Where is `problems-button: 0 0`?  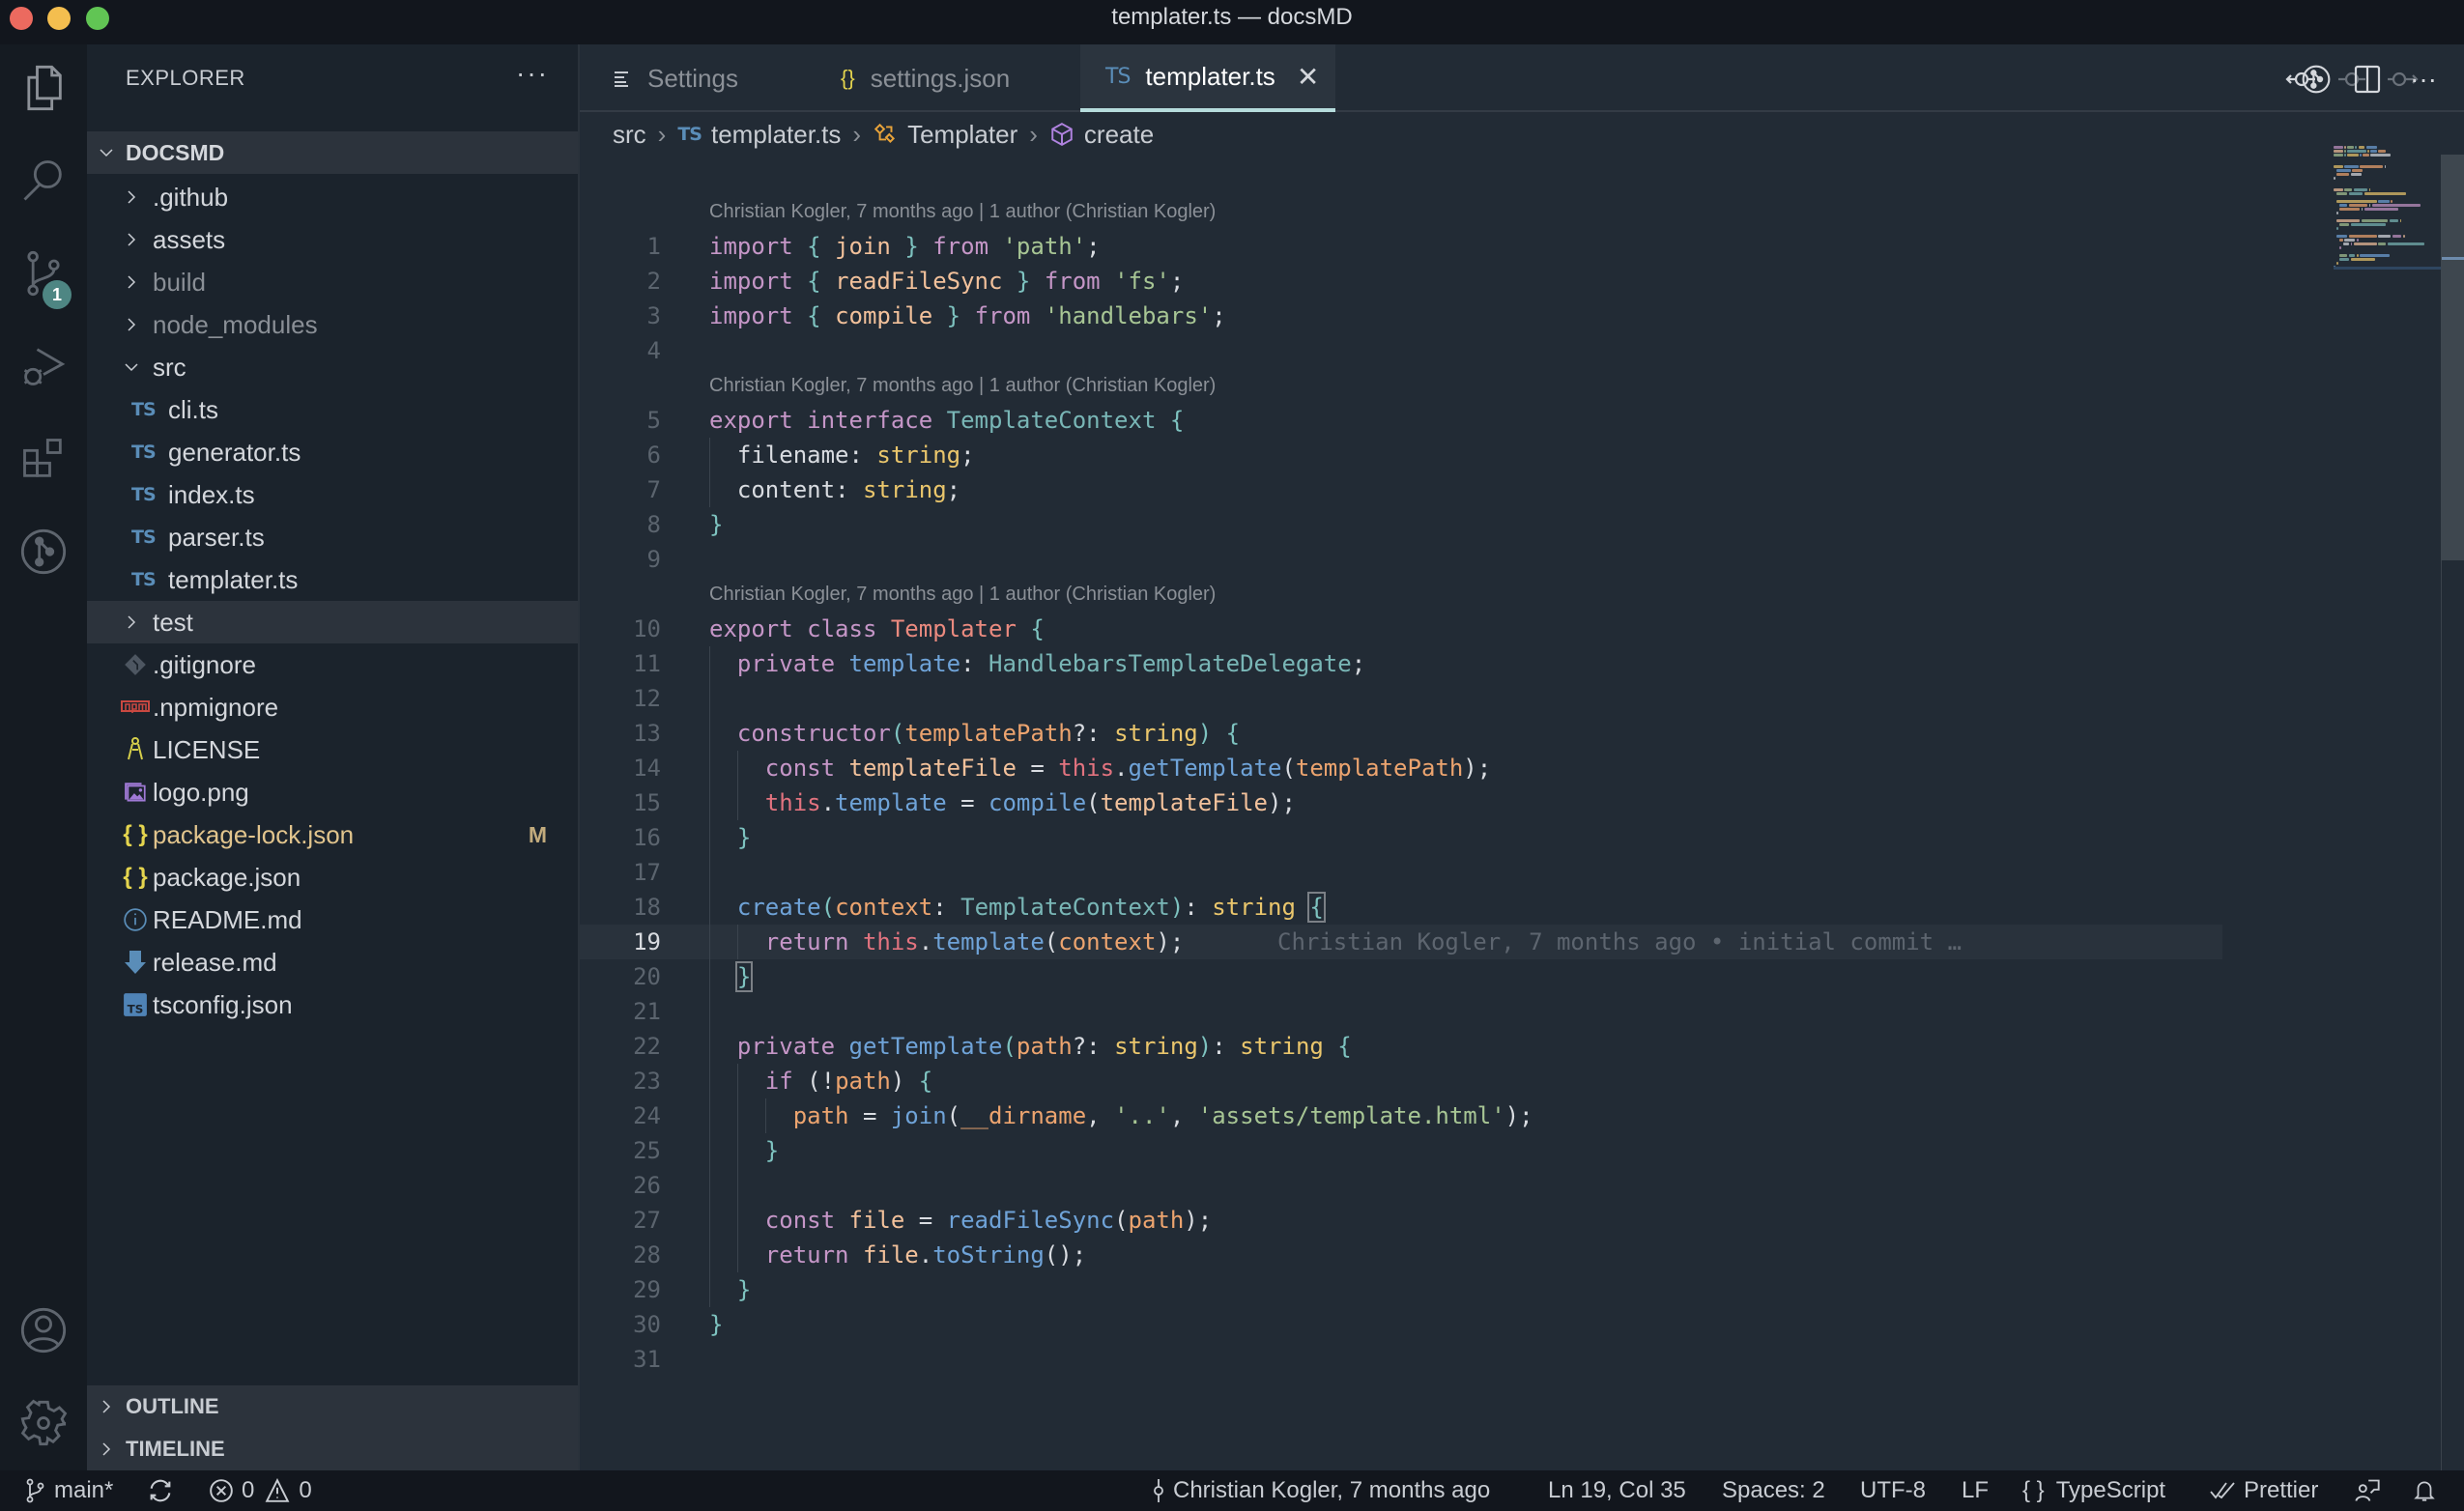 problems-button: 0 0 is located at coordinates (260, 1491).